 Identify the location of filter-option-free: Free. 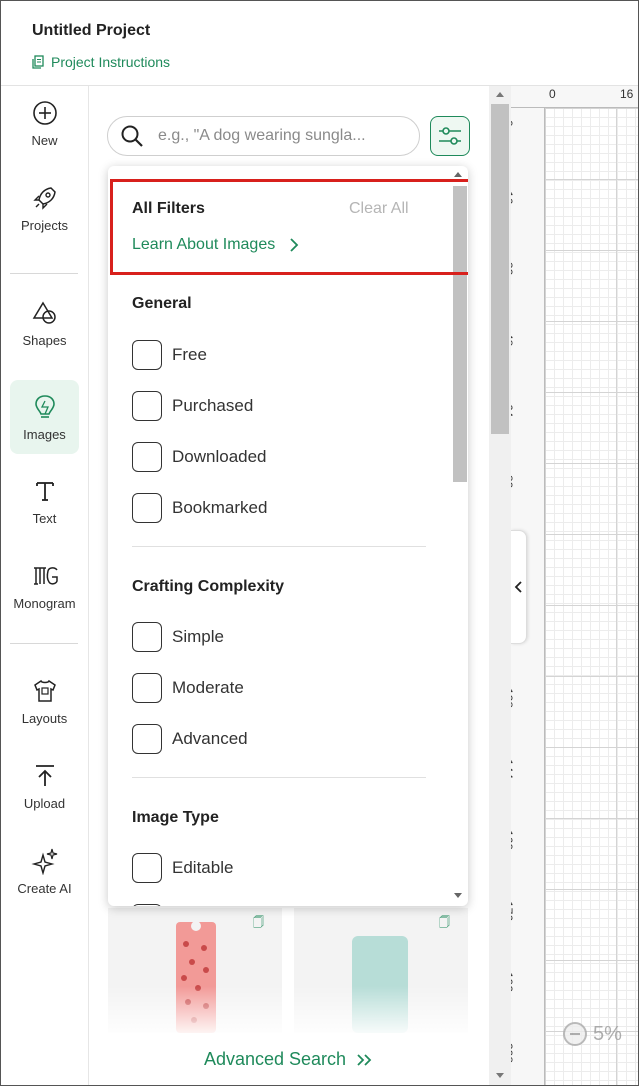
(169, 355).